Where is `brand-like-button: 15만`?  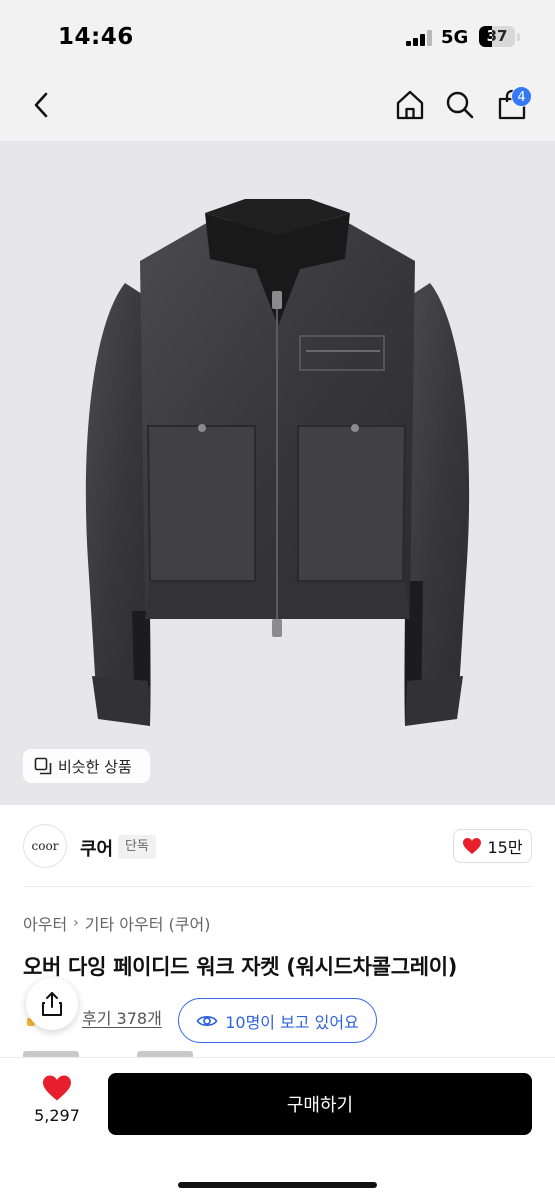 brand-like-button: 15만 is located at coordinates (492, 846).